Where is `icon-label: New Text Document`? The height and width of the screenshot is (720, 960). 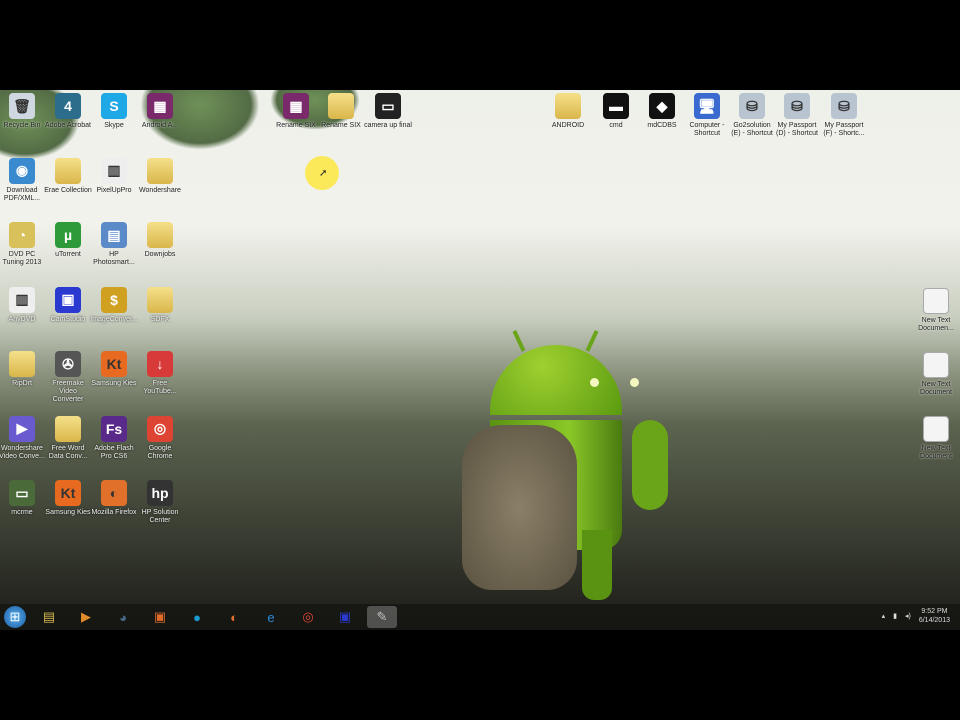
icon-label: New Text Document is located at coordinates (936, 388).